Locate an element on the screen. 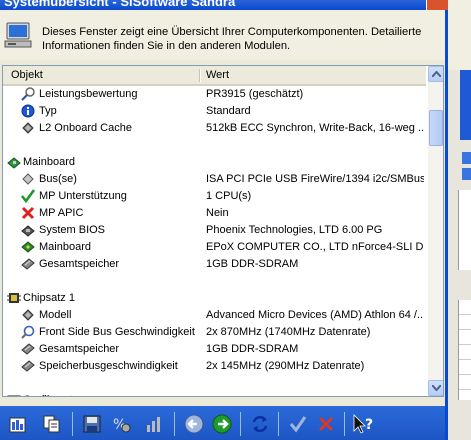 This screenshot has width=471, height=440. forward-icon is located at coordinates (222, 424).